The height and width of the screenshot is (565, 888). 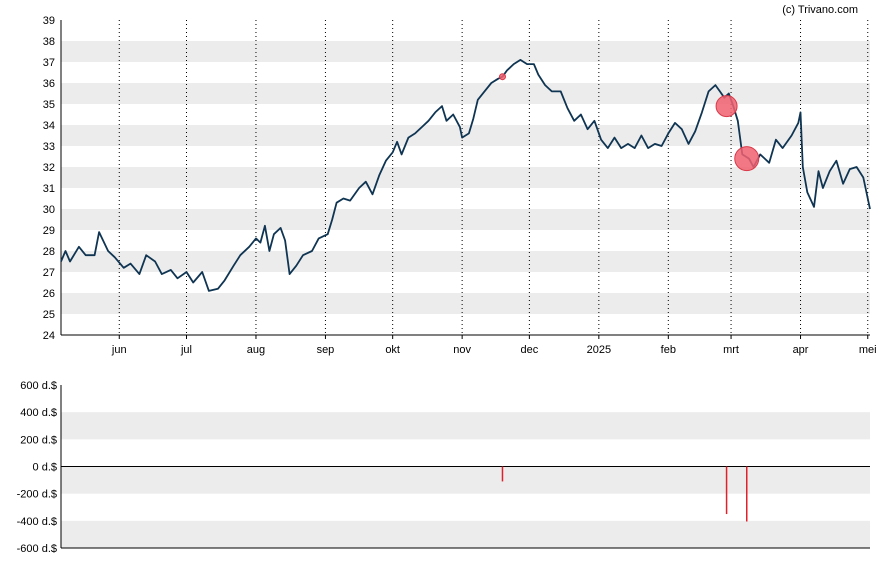 I want to click on price-y-tick-label: 37, so click(x=49, y=63).